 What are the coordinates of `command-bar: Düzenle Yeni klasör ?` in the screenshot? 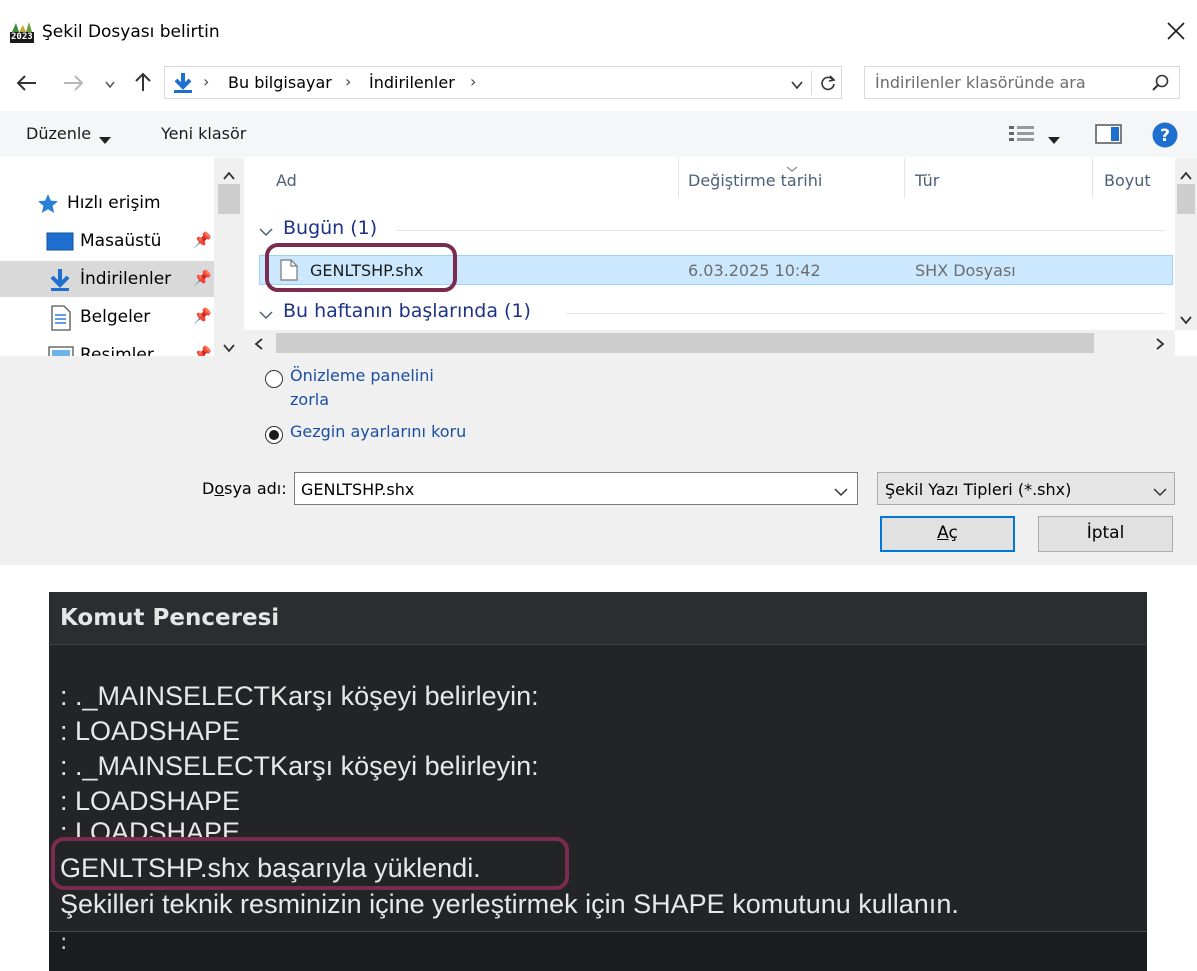 It's located at (598, 134).